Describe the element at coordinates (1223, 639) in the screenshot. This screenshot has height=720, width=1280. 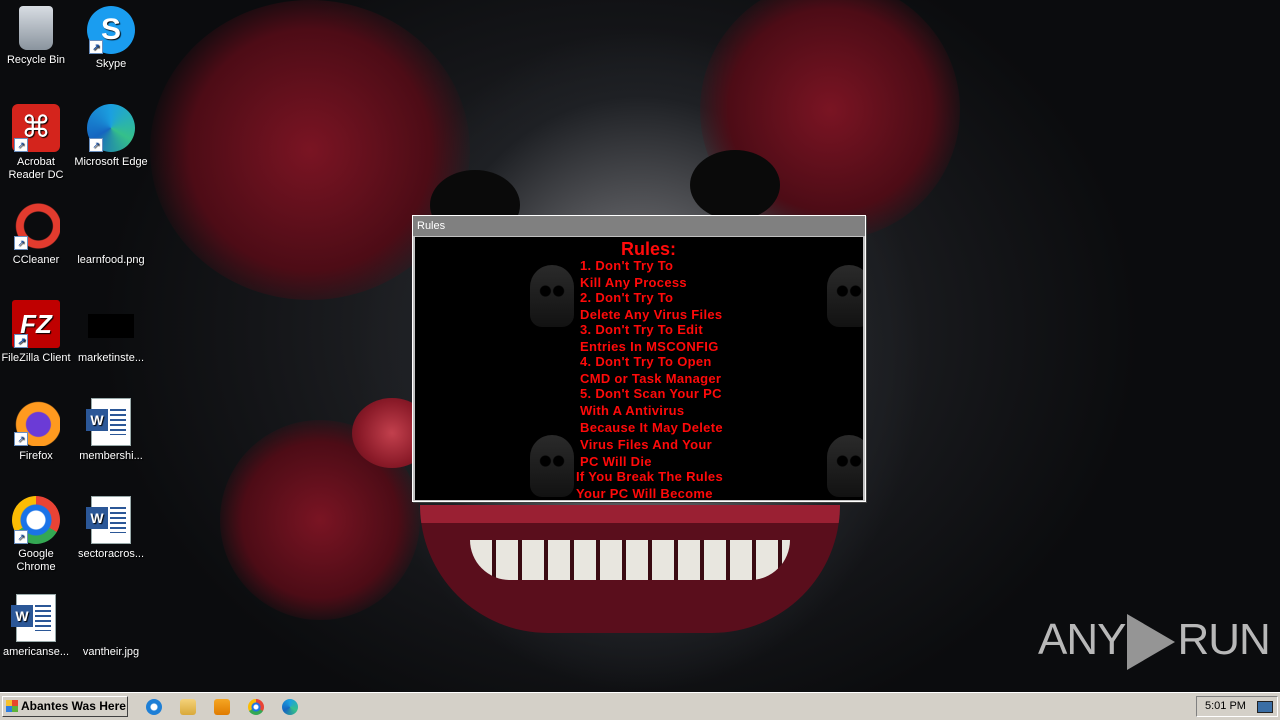
I see `watermark-right: RUN` at that location.